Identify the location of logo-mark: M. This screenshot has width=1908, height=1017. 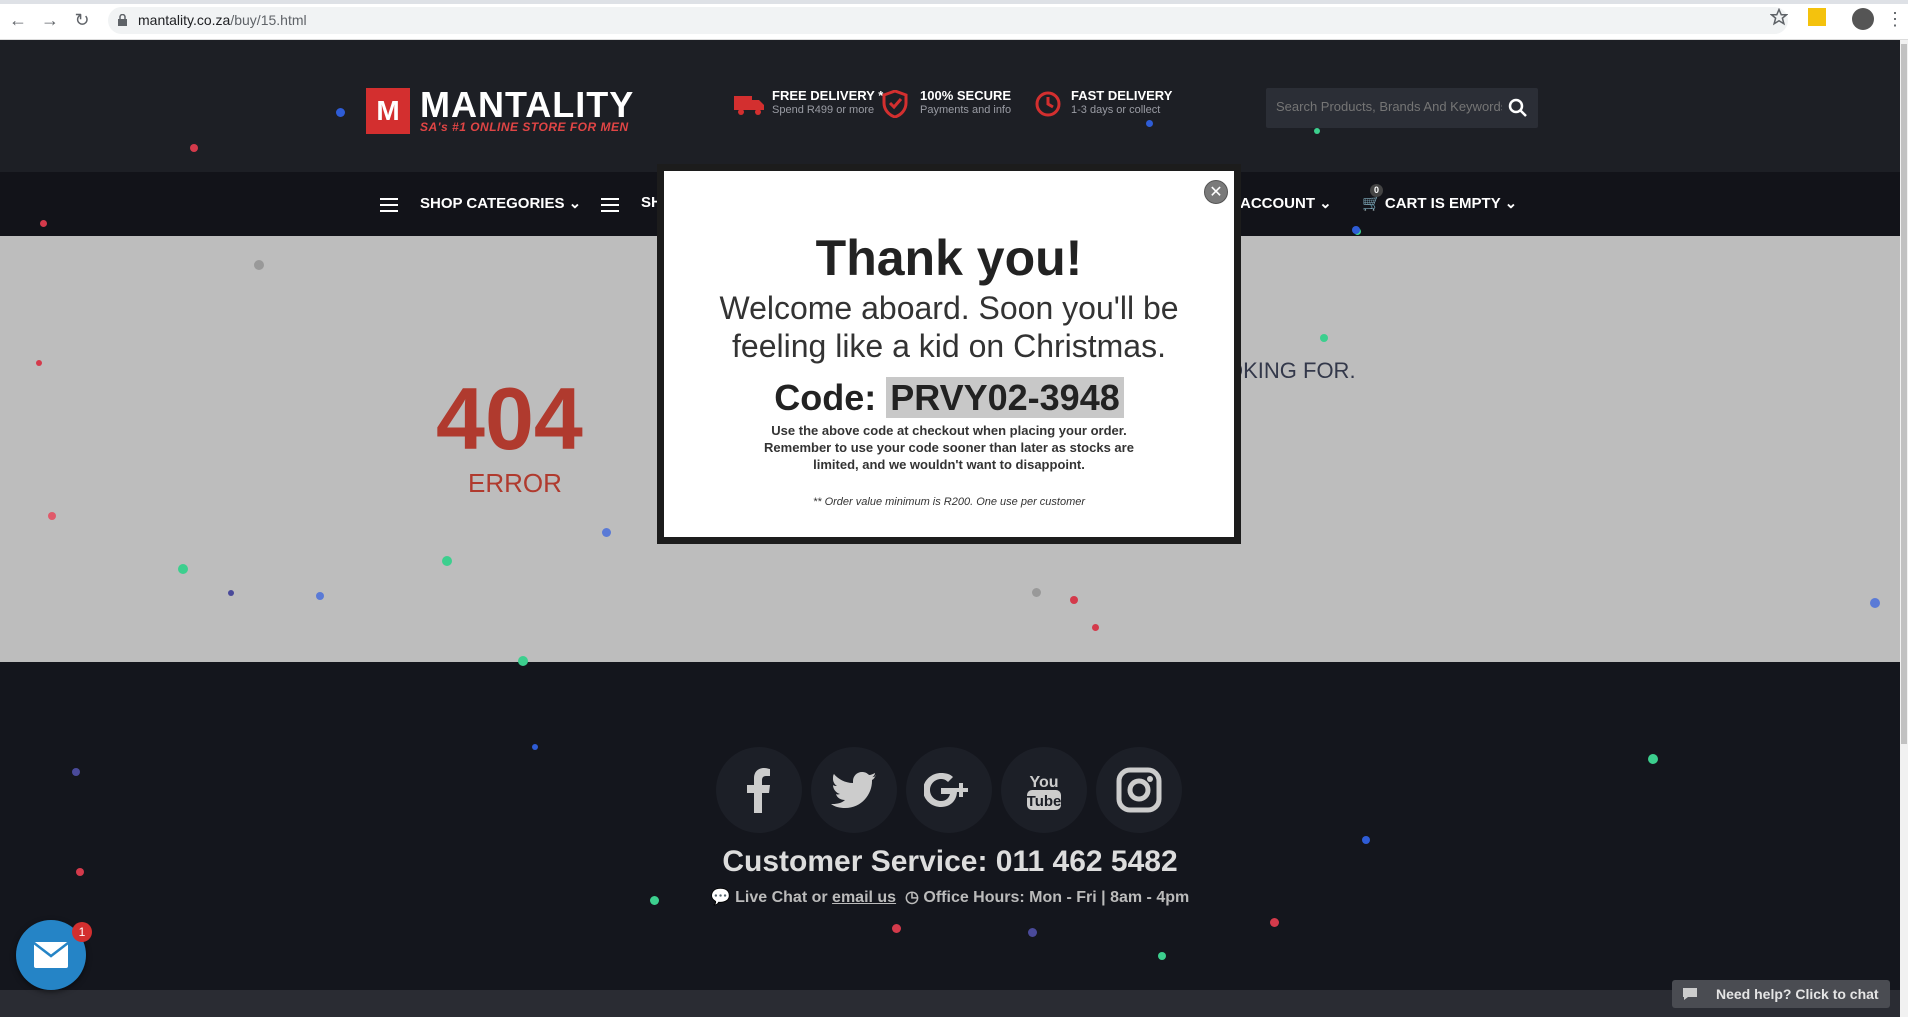
(388, 111).